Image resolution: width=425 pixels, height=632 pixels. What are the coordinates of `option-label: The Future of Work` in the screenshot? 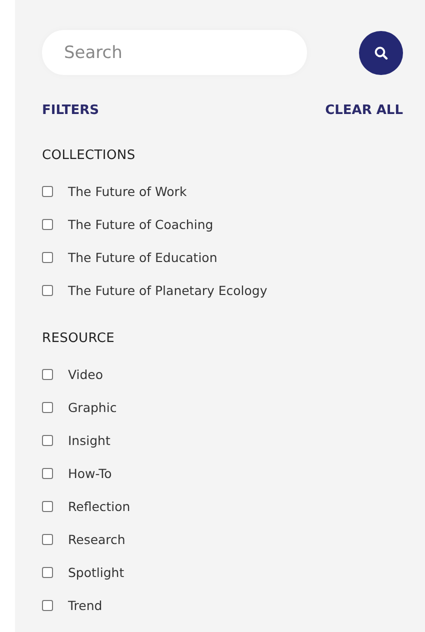 It's located at (127, 191).